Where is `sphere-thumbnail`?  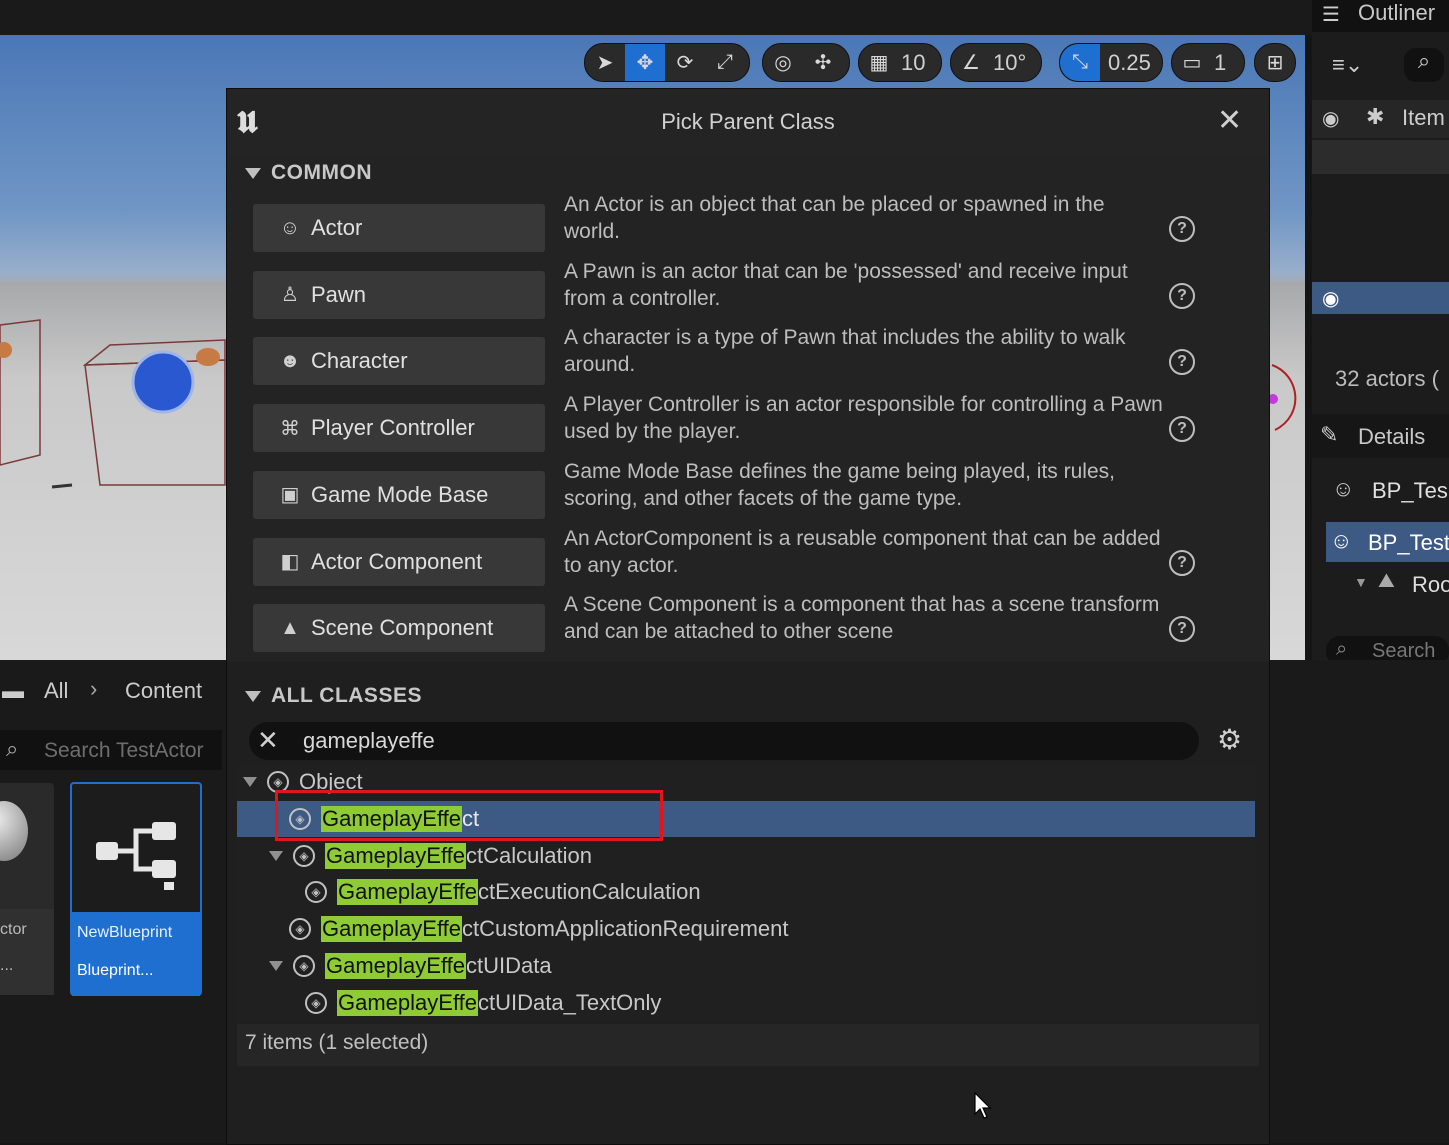 sphere-thumbnail is located at coordinates (14, 831).